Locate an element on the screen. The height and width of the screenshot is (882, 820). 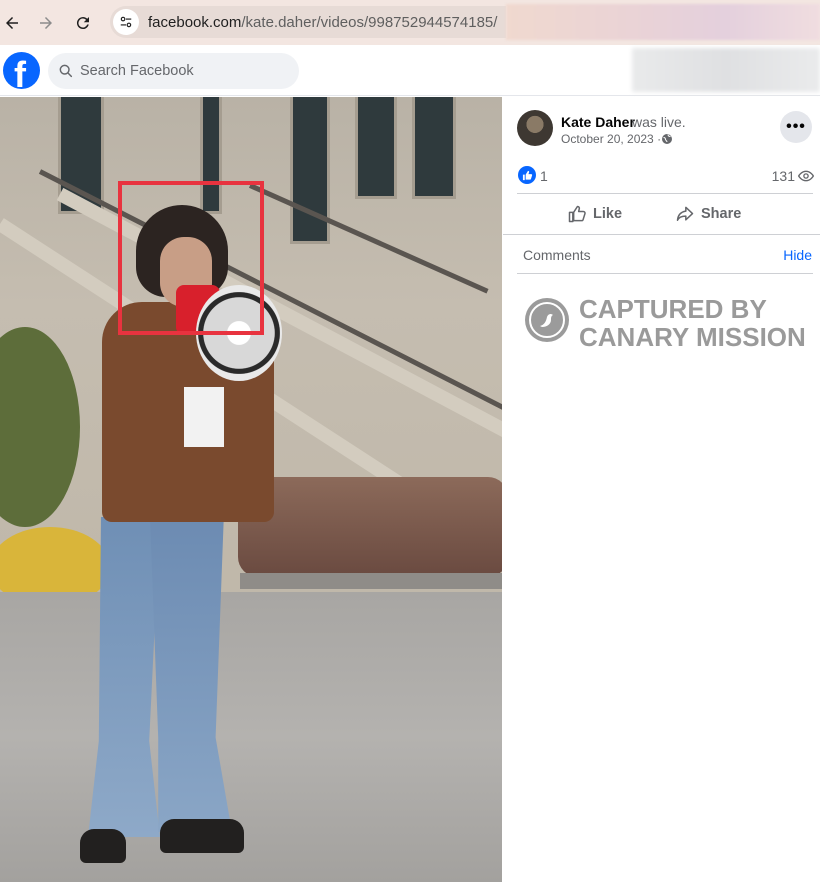
forward-icon is located at coordinates (46, 22).